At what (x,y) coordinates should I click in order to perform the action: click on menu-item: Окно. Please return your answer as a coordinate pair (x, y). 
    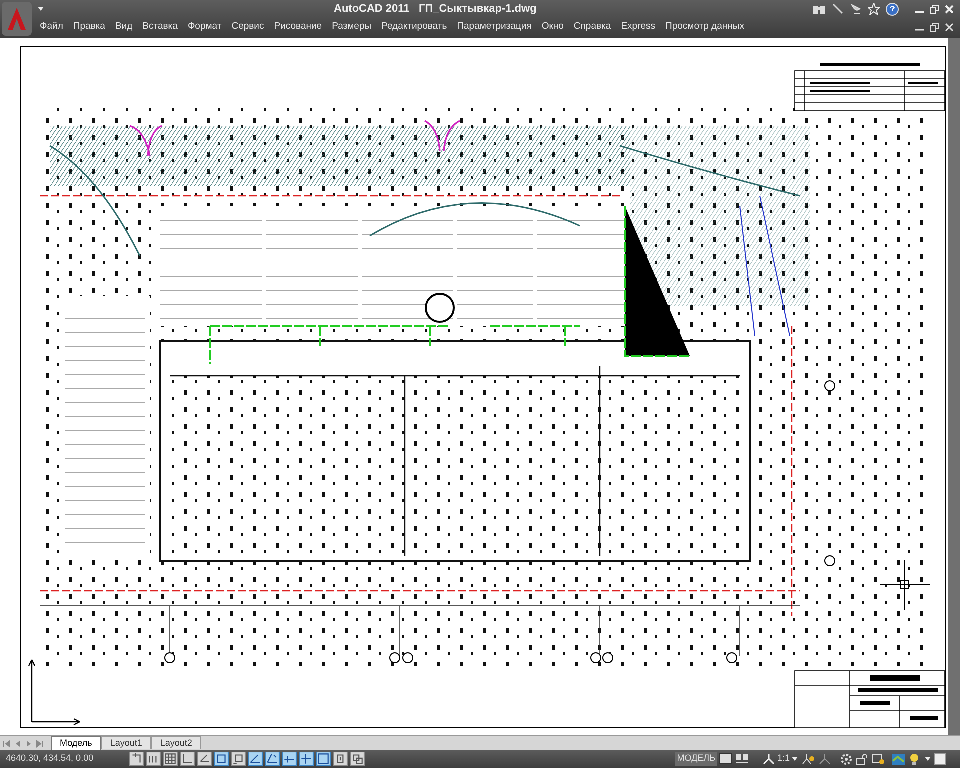
    Looking at the image, I should click on (553, 27).